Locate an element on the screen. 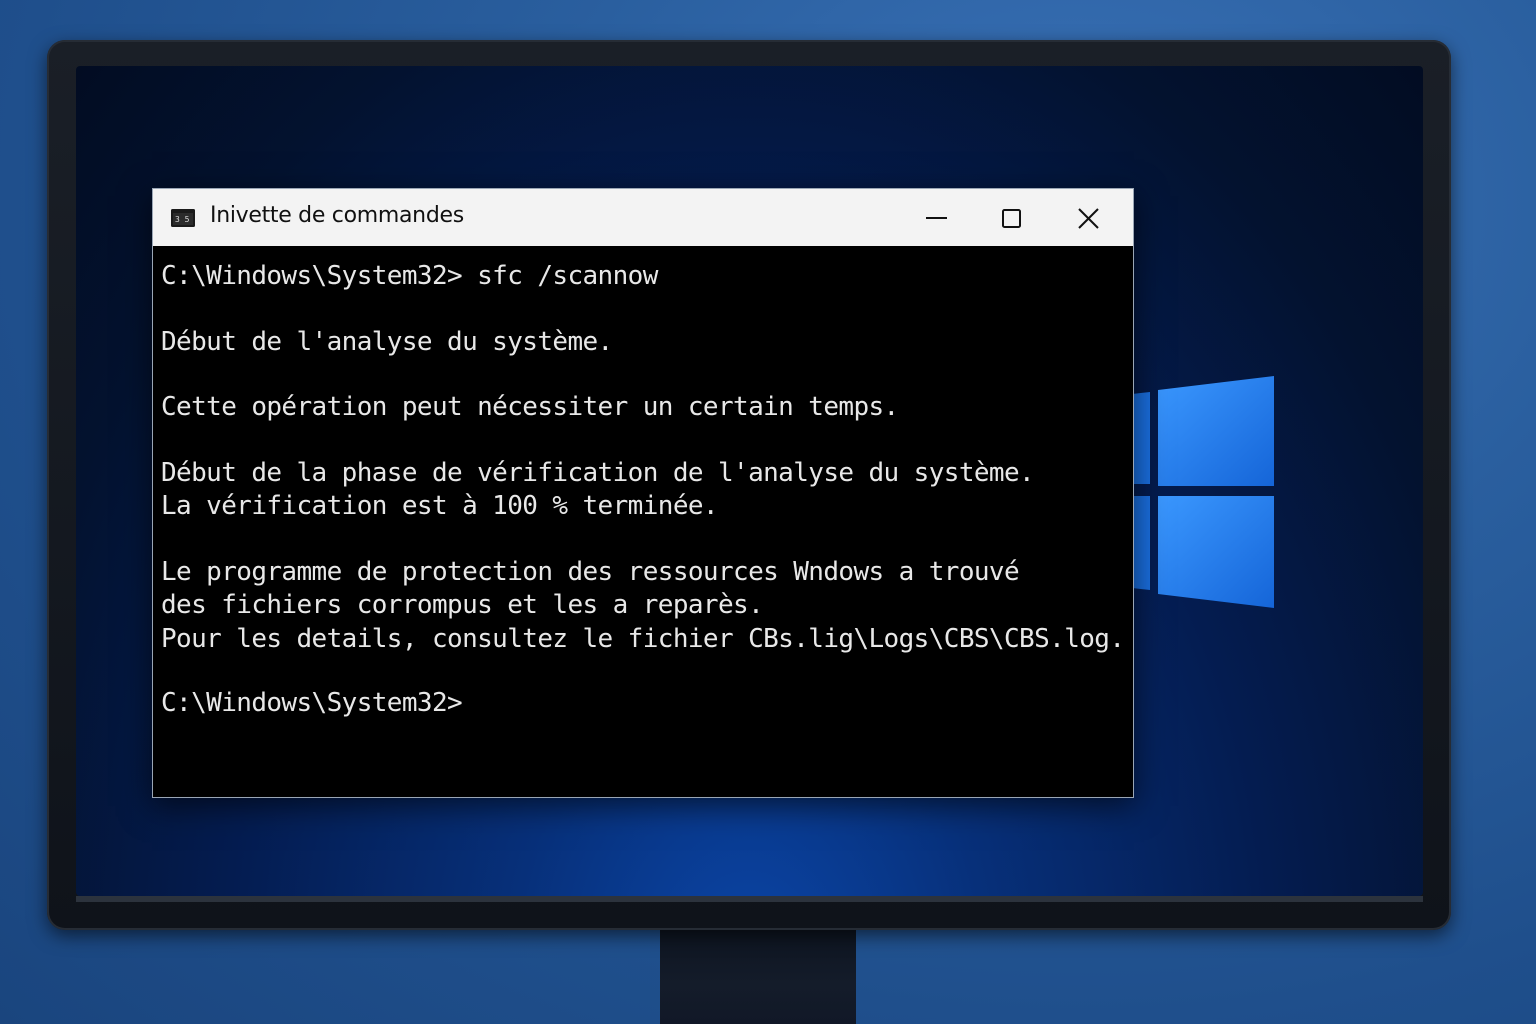 The width and height of the screenshot is (1536, 1024). close-icon is located at coordinates (1088, 218).